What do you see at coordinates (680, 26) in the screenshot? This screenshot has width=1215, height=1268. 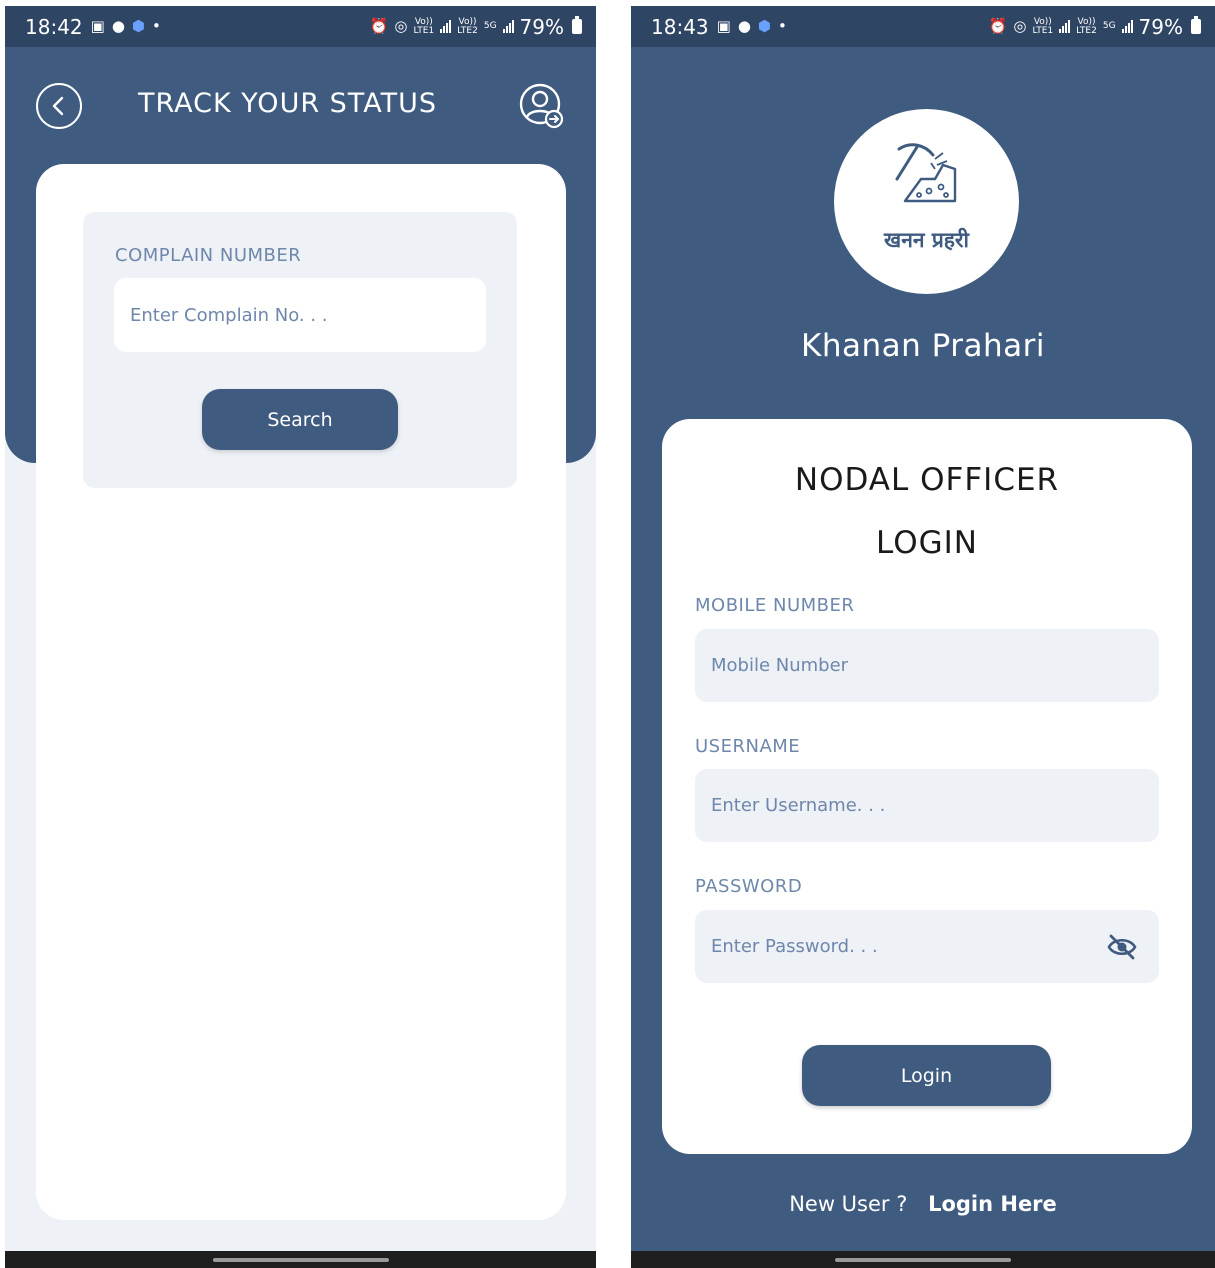 I see `status-time: 18:43` at bounding box center [680, 26].